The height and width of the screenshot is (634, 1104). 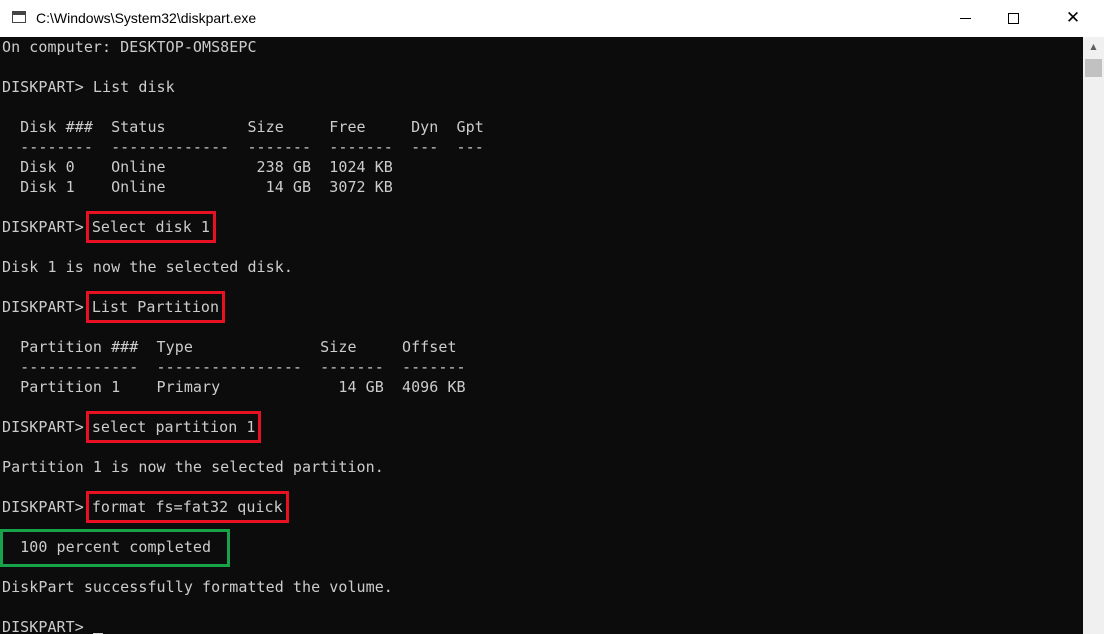 I want to click on disk-table-header: Disk ### Status Size Free Dyn Gpt, so click(x=243, y=127).